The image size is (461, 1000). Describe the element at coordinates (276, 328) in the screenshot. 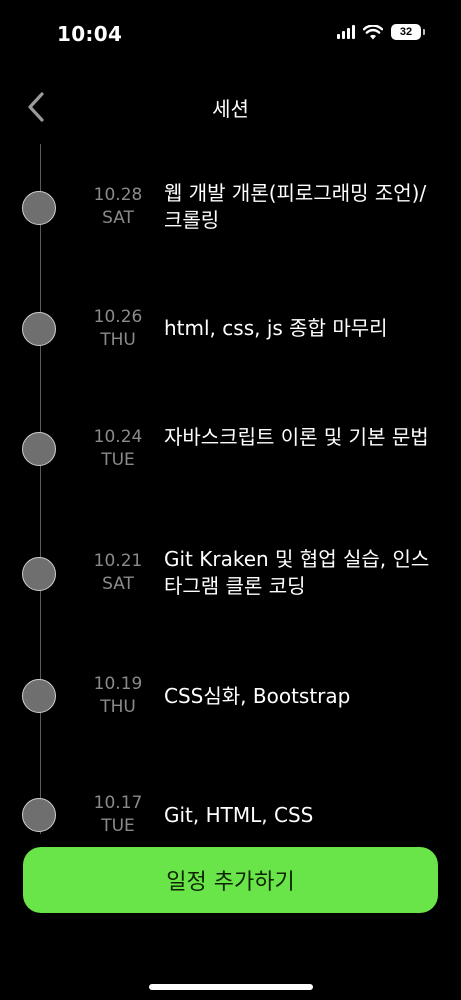

I see `session-title: html, css, js 종합 마무리` at that location.